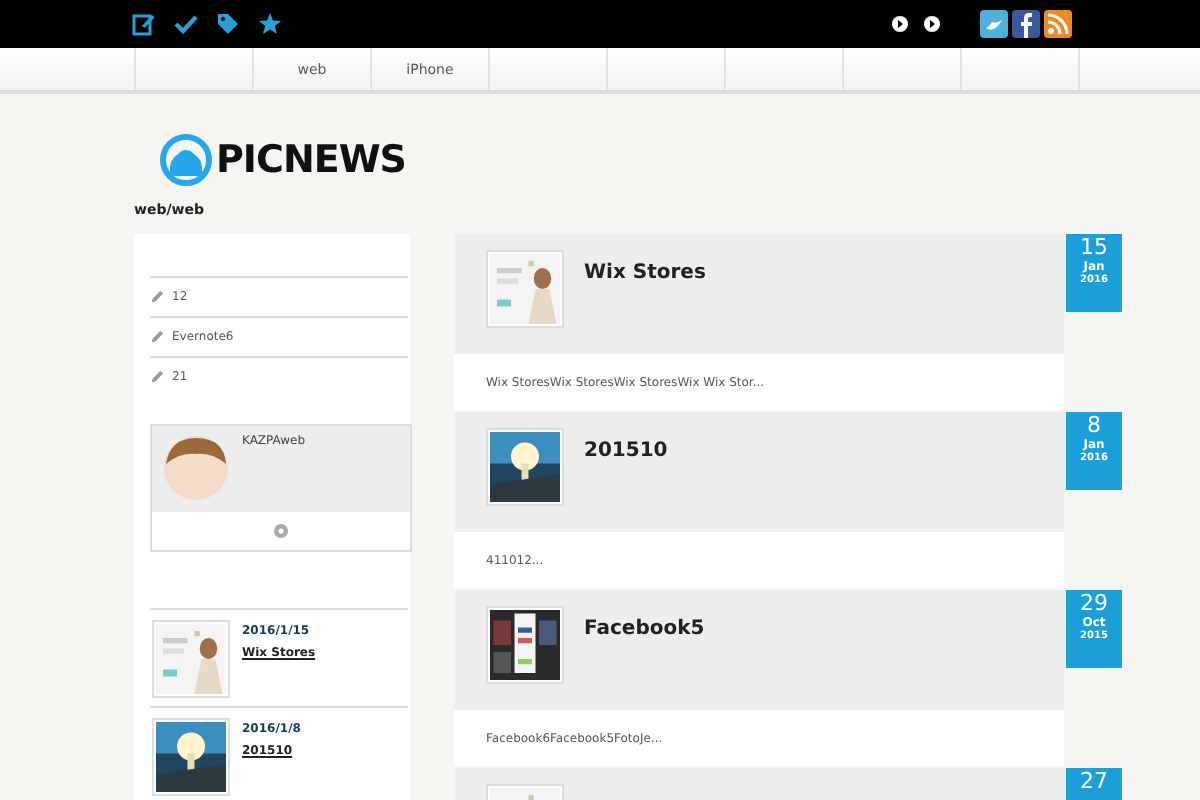 The image size is (1200, 800). What do you see at coordinates (228, 24) in the screenshot?
I see `tag-icon` at bounding box center [228, 24].